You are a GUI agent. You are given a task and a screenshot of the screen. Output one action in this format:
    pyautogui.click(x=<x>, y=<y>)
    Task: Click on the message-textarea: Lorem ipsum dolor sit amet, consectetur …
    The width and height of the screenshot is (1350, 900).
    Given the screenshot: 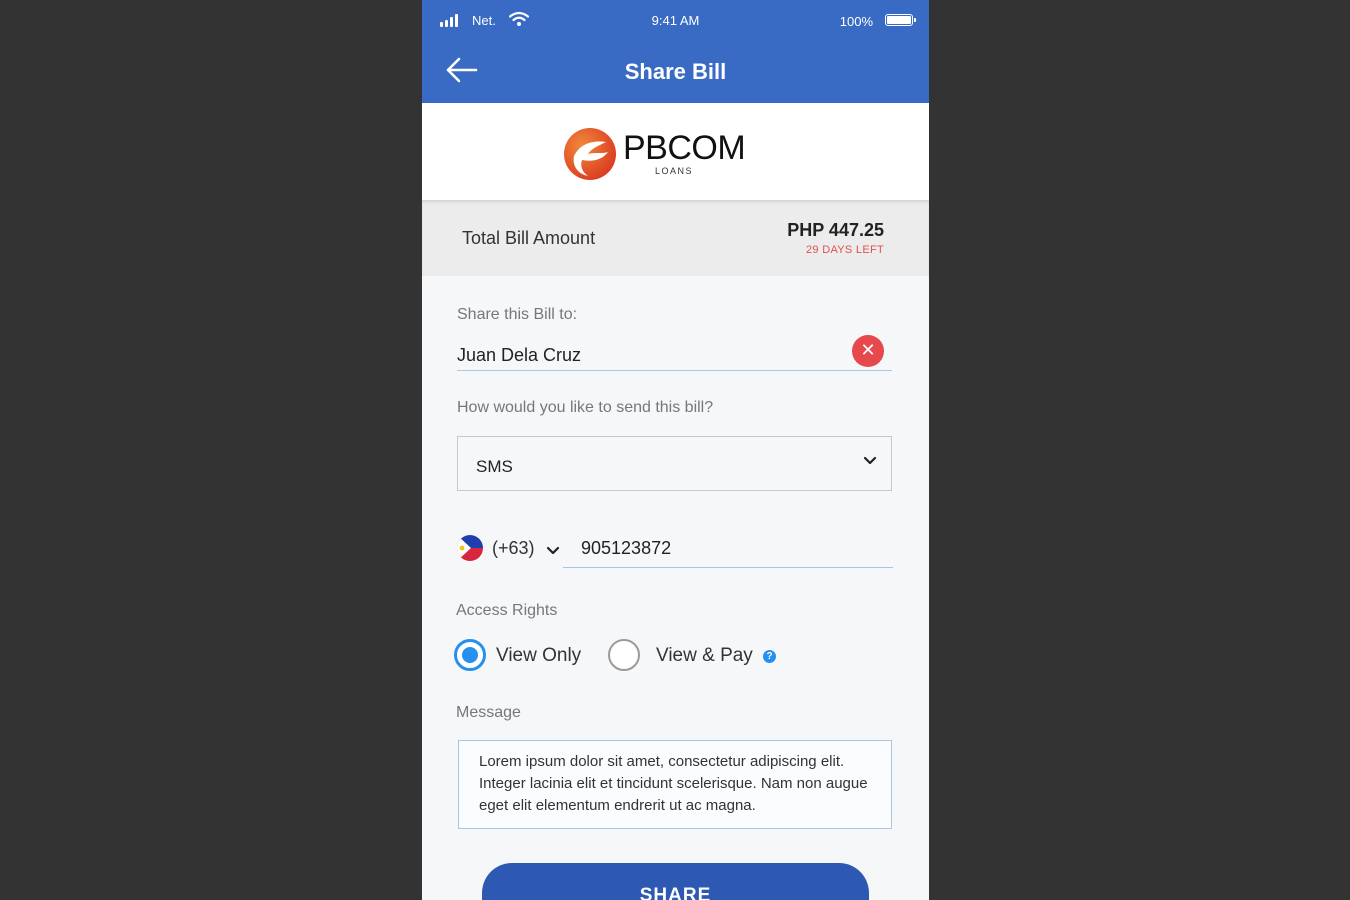 What is the action you would take?
    pyautogui.click(x=675, y=784)
    